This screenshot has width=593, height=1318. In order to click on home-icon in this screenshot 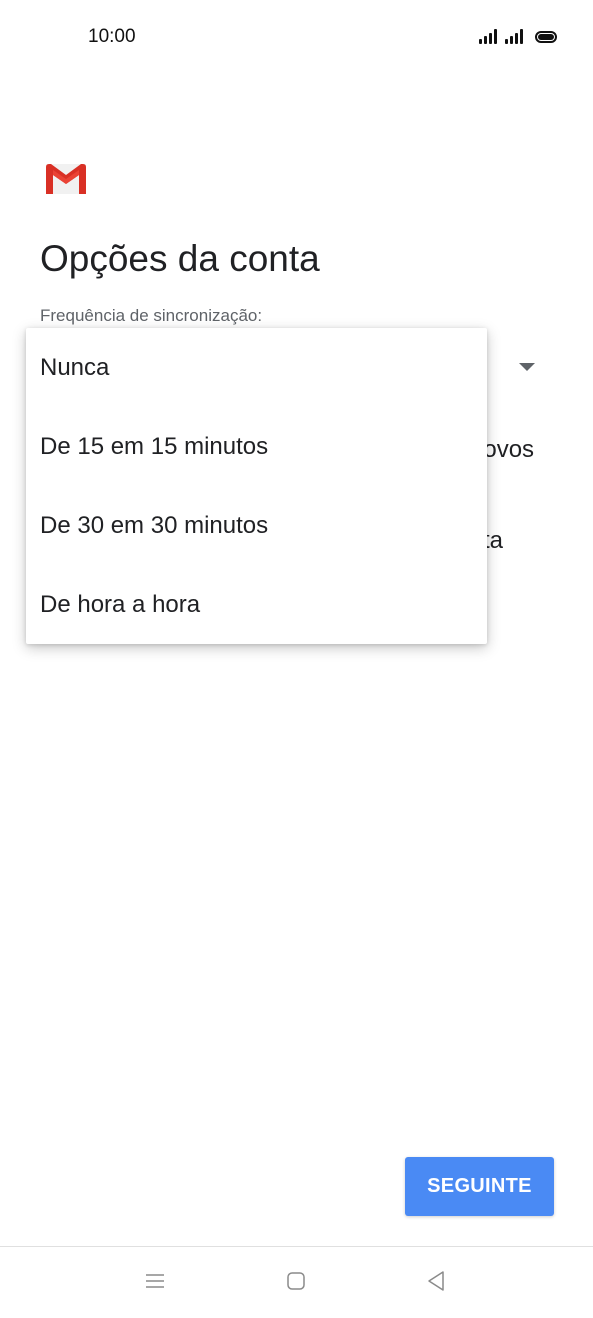, I will do `click(296, 1281)`.